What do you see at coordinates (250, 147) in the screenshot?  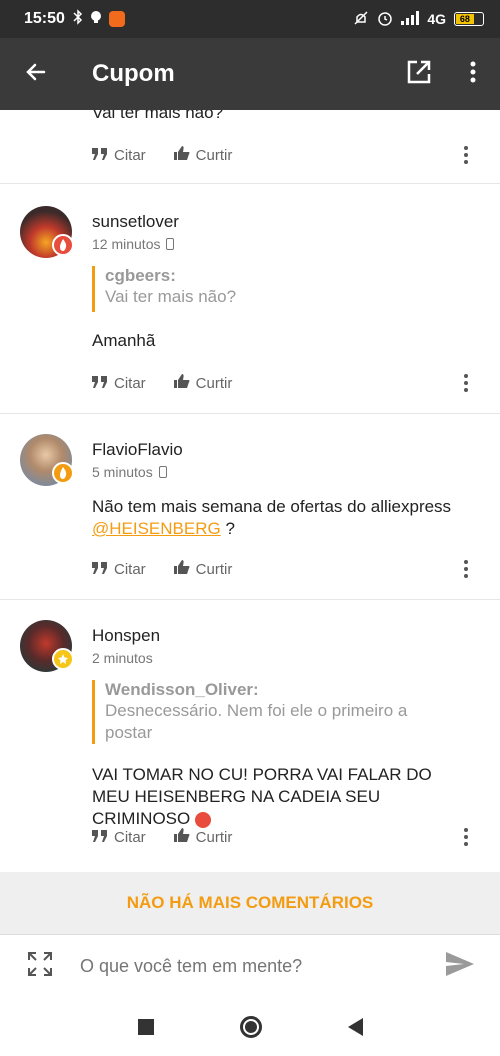 I see `comment-item: Vai ter mais não? Citar Curtir` at bounding box center [250, 147].